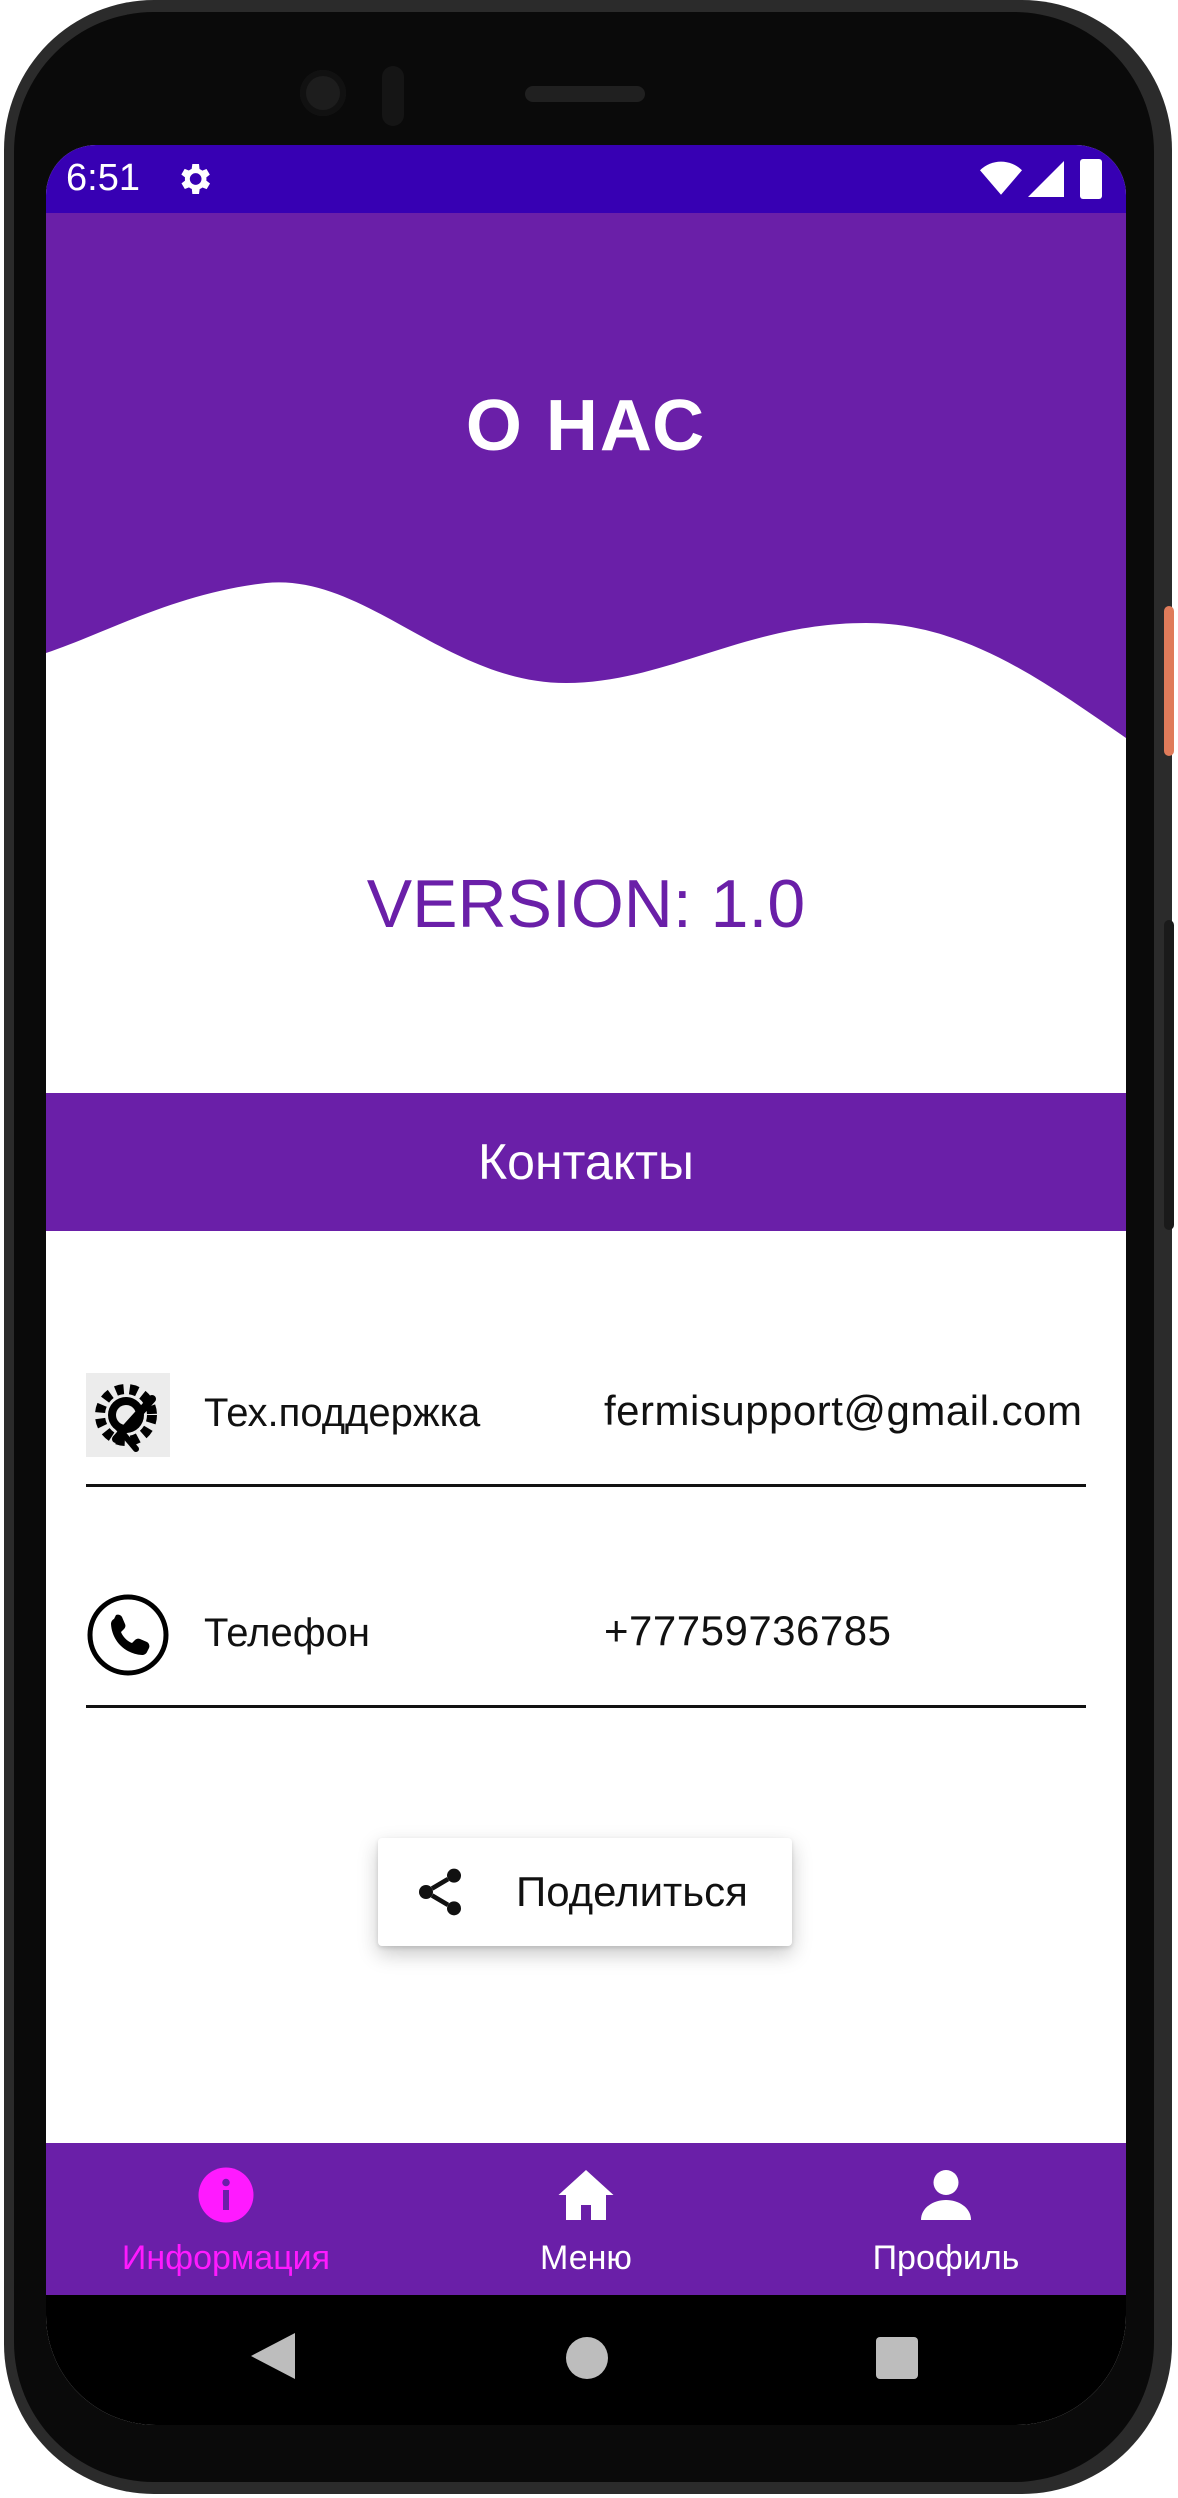 The width and height of the screenshot is (1178, 2498). What do you see at coordinates (843, 1411) in the screenshot?
I see `contact-value-email: fermisupport@gmail.com` at bounding box center [843, 1411].